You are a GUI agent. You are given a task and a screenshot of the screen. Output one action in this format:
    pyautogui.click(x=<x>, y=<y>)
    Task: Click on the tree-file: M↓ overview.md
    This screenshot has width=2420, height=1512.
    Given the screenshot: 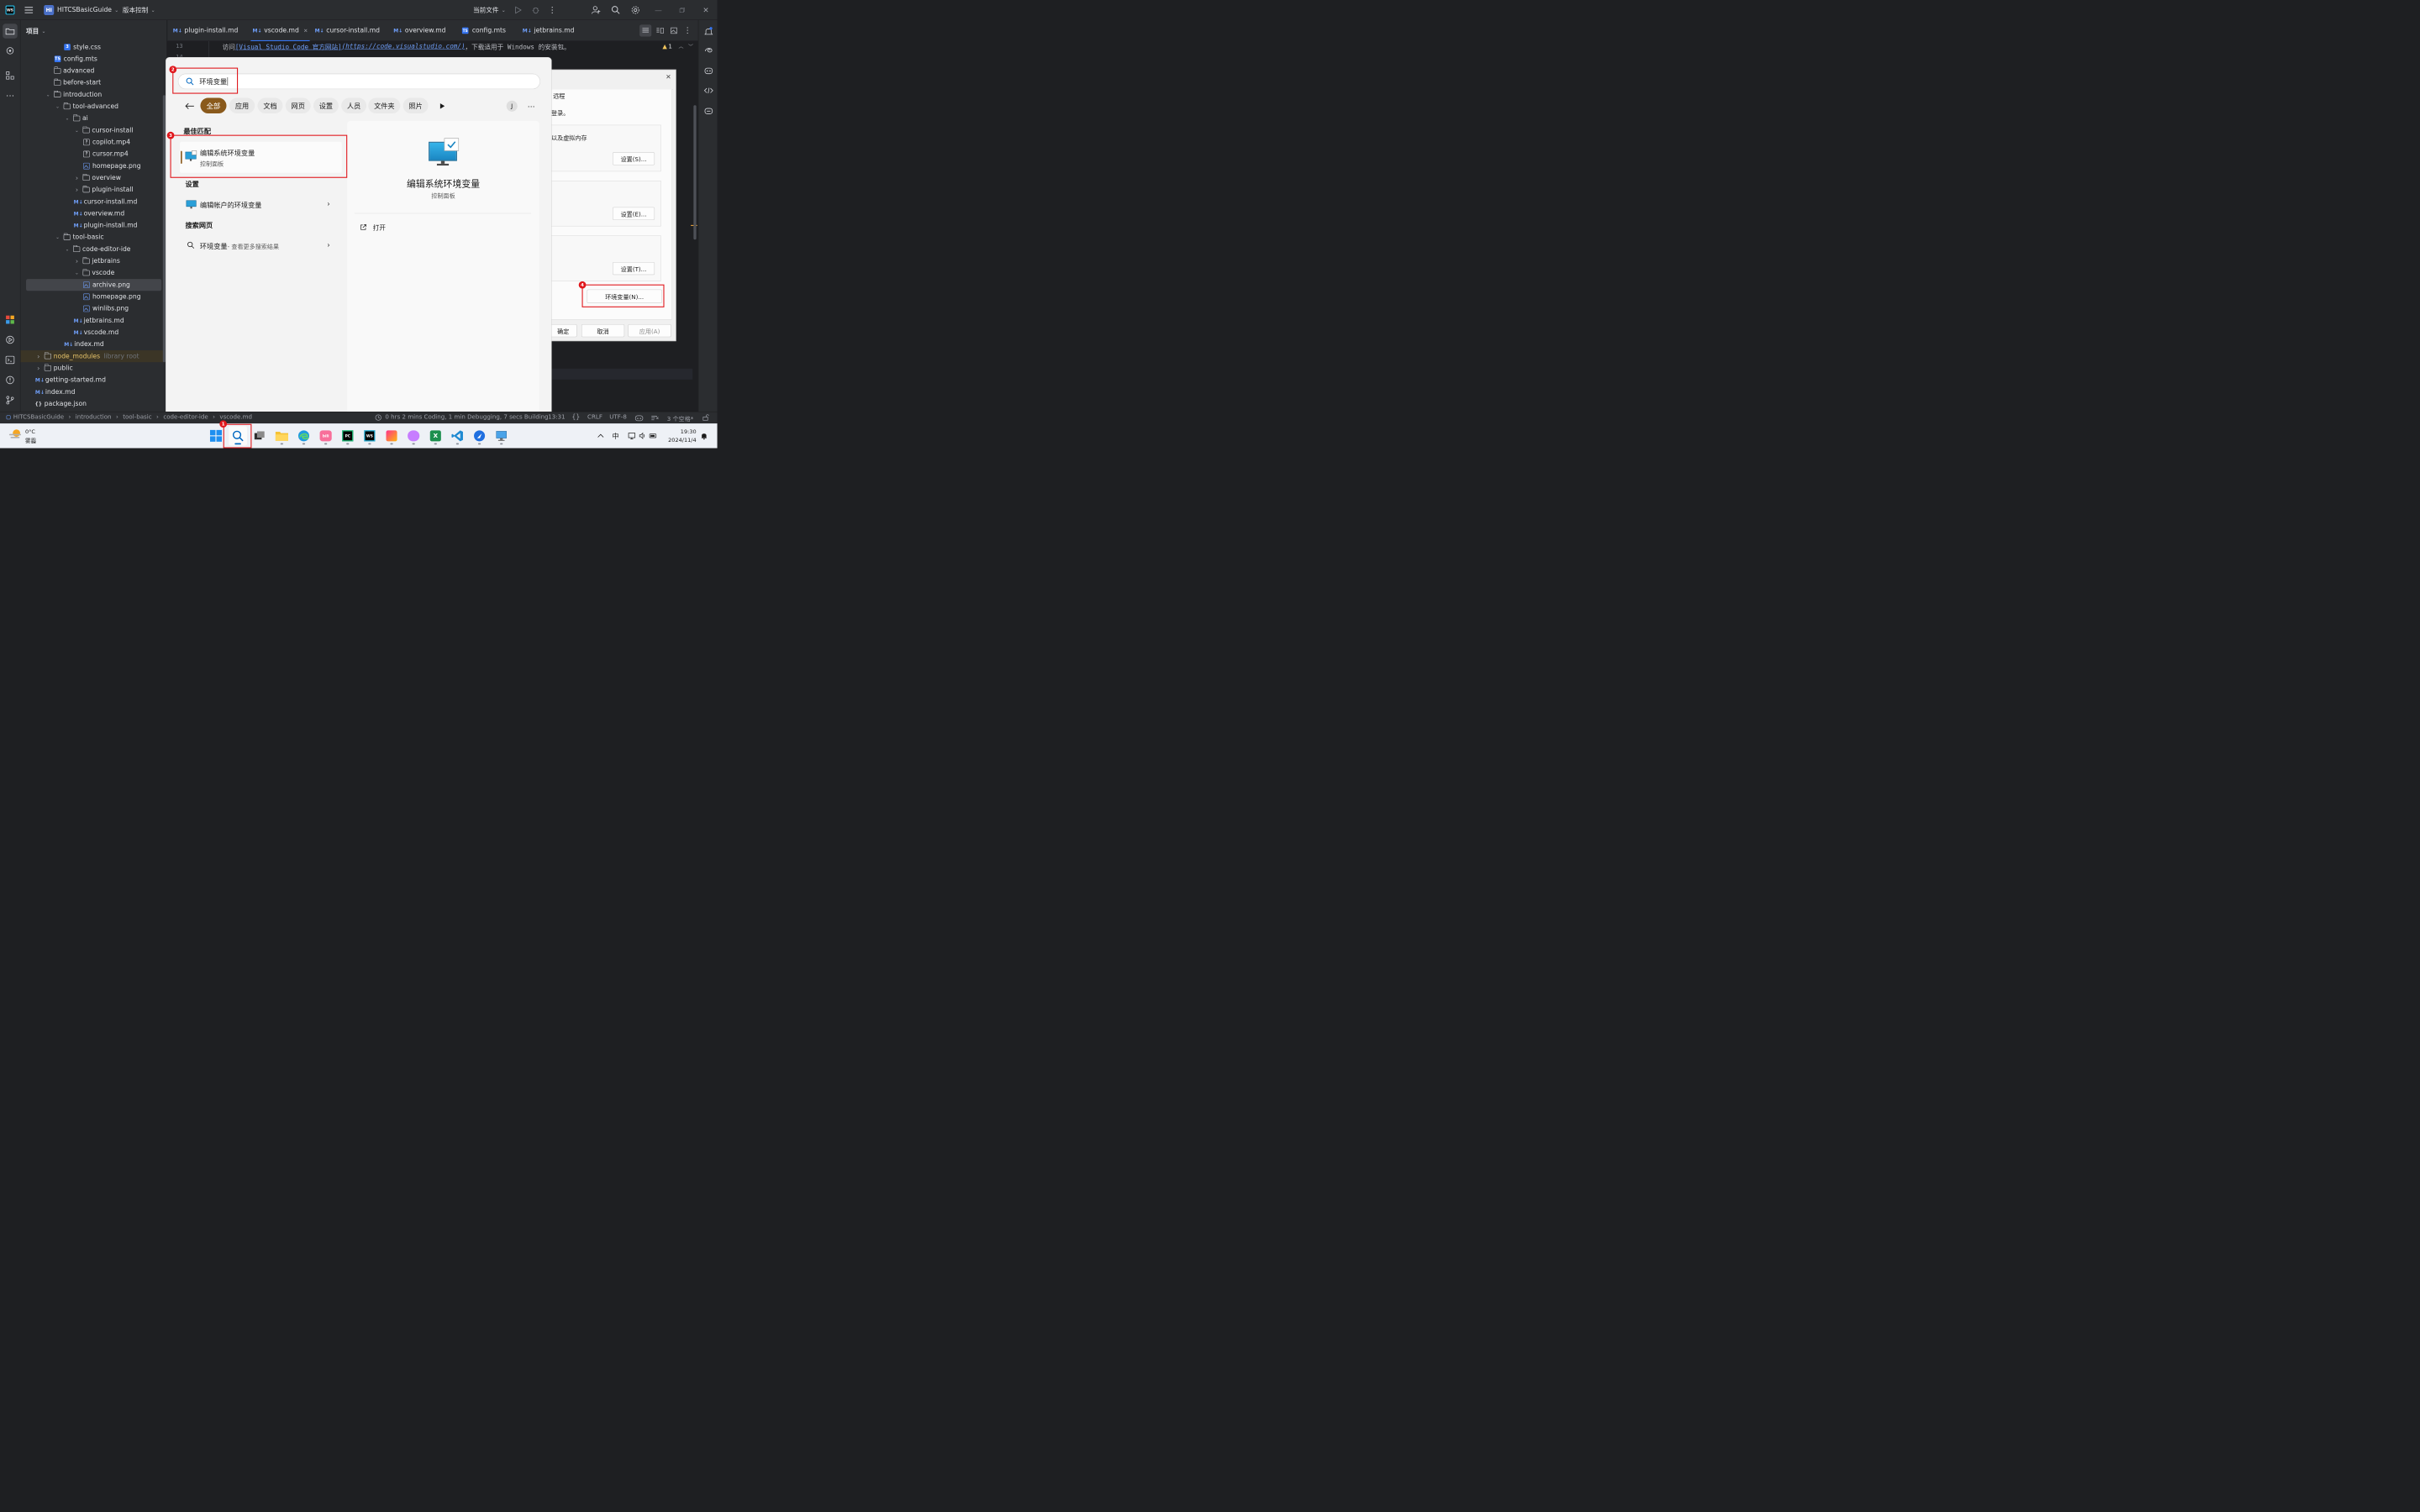 What is the action you would take?
    pyautogui.click(x=94, y=213)
    